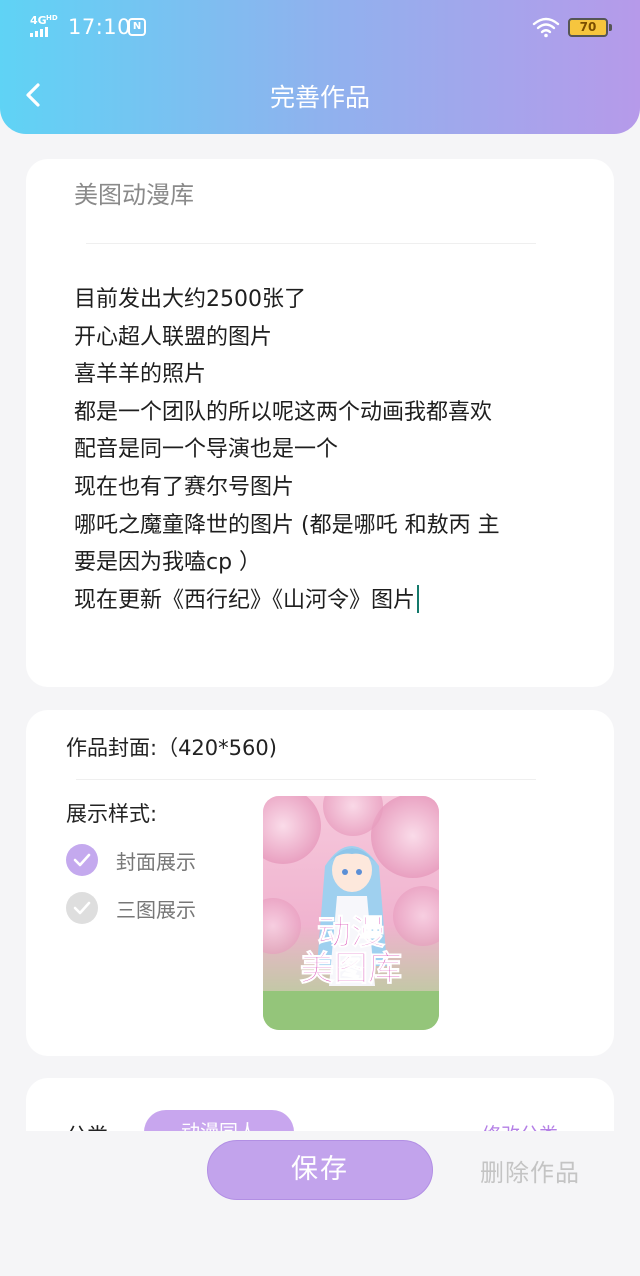 The width and height of the screenshot is (640, 1276). What do you see at coordinates (320, 1170) in the screenshot?
I see `save-button: 保存` at bounding box center [320, 1170].